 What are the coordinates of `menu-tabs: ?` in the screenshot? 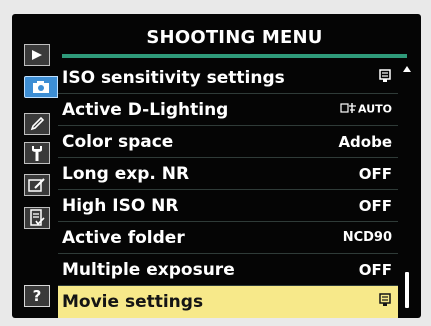 It's located at (41, 167).